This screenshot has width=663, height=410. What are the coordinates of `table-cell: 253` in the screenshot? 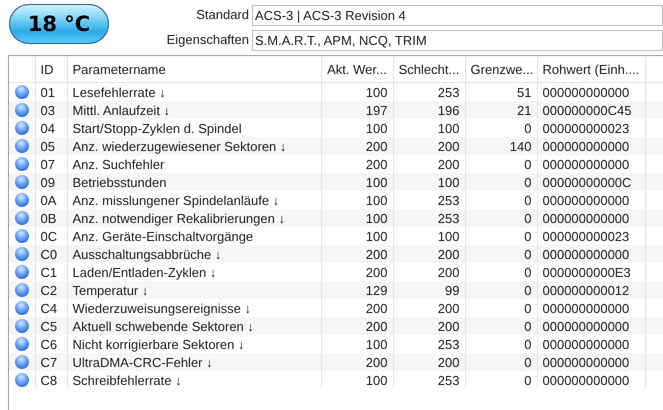 It's located at (429, 380).